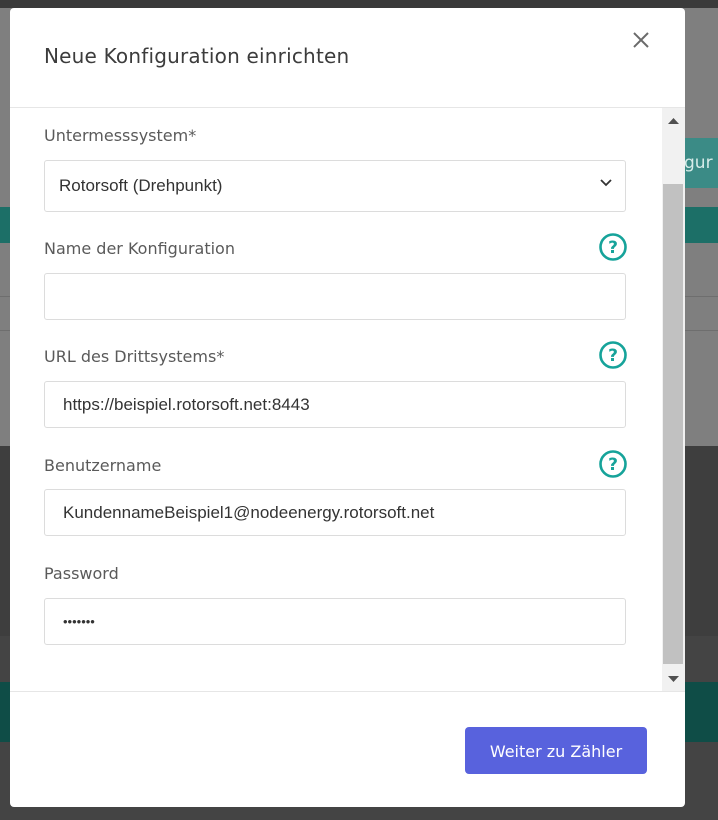 The height and width of the screenshot is (820, 718). I want to click on modal-footer: Weiter zu Zähler, so click(347, 749).